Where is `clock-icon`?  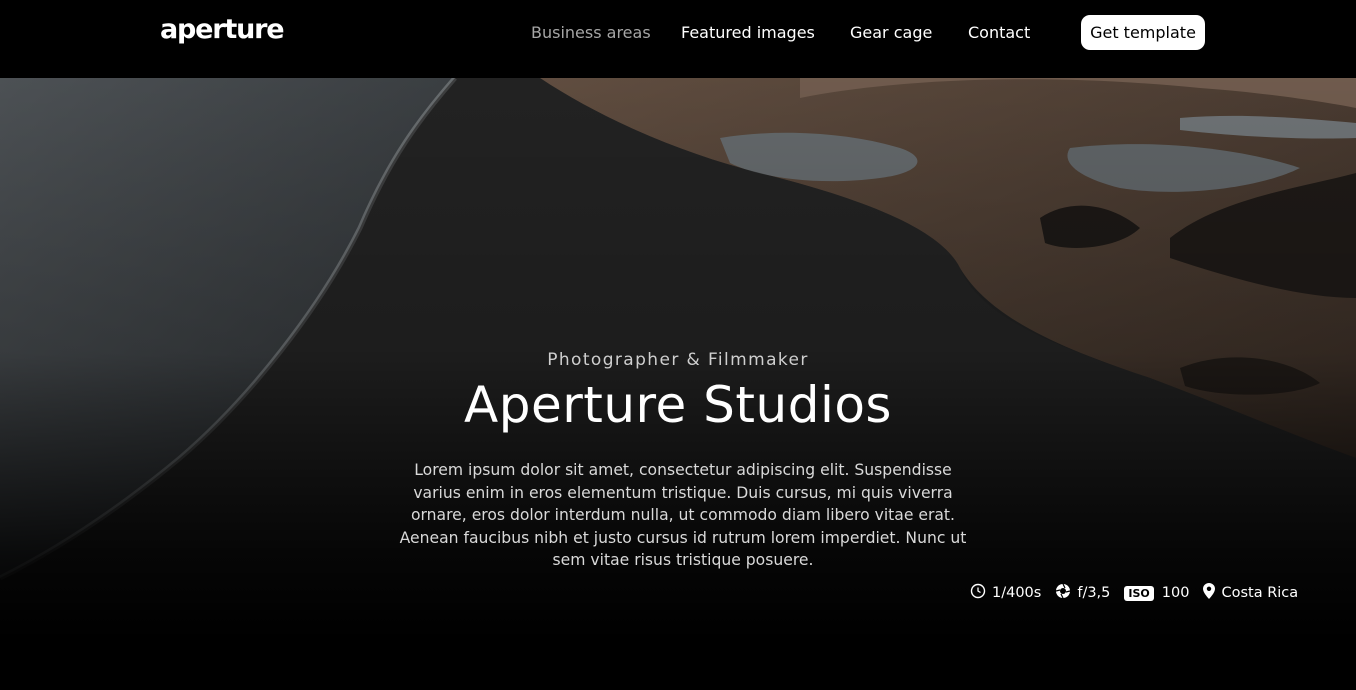
clock-icon is located at coordinates (978, 593).